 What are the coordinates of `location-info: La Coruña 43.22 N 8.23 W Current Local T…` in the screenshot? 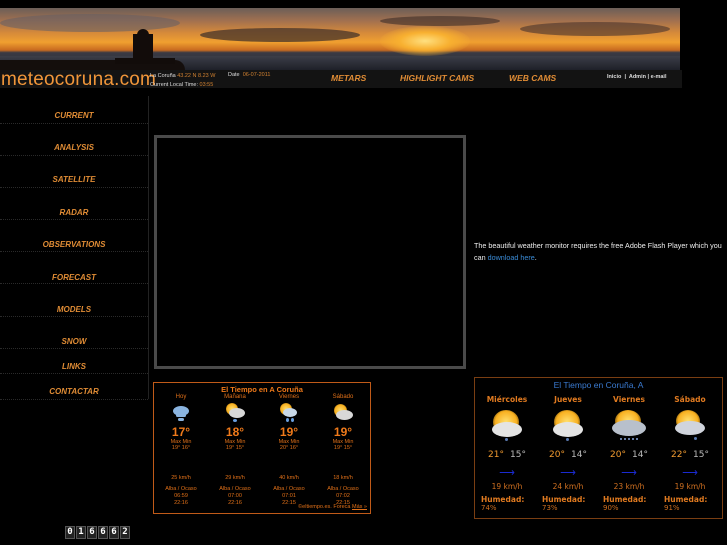 It's located at (182, 81).